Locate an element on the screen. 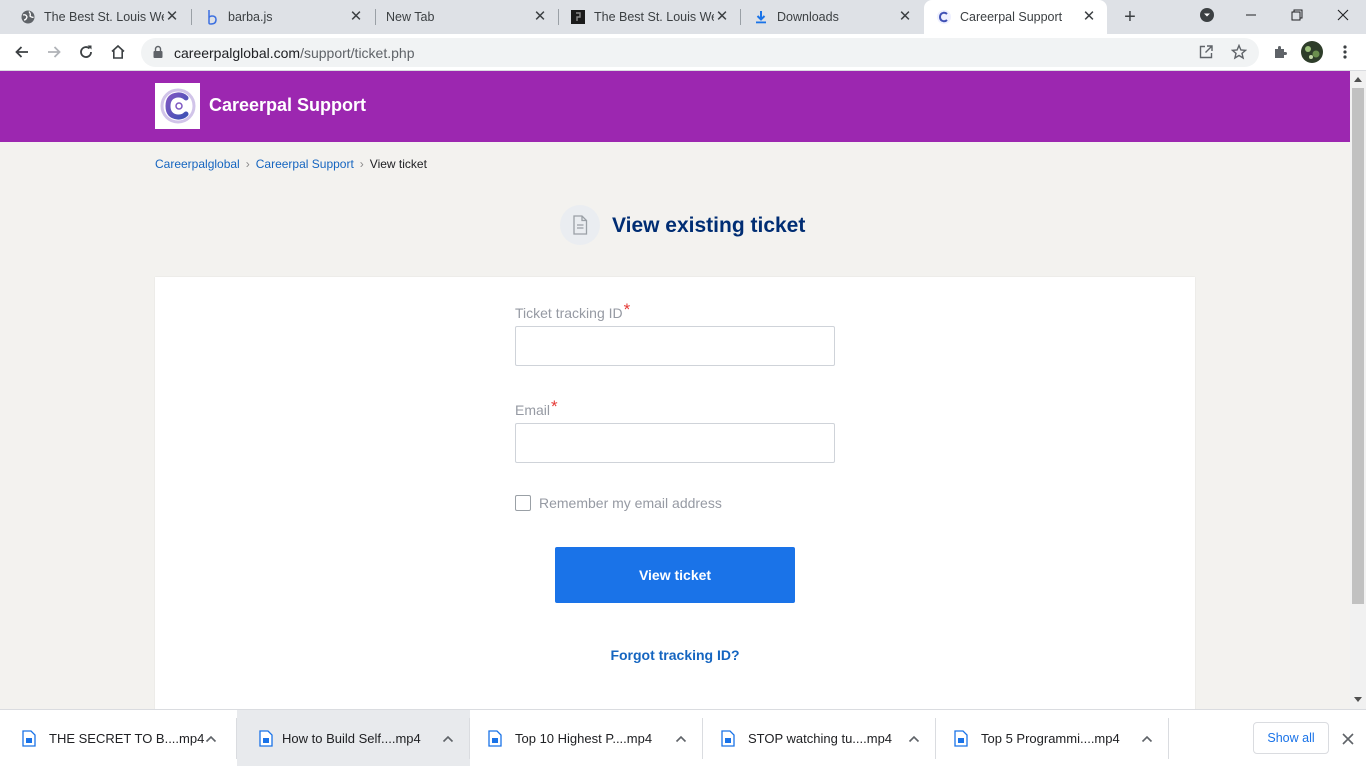 This screenshot has width=1366, height=766. download-filename: STOP watching tu....mp4 is located at coordinates (820, 738).